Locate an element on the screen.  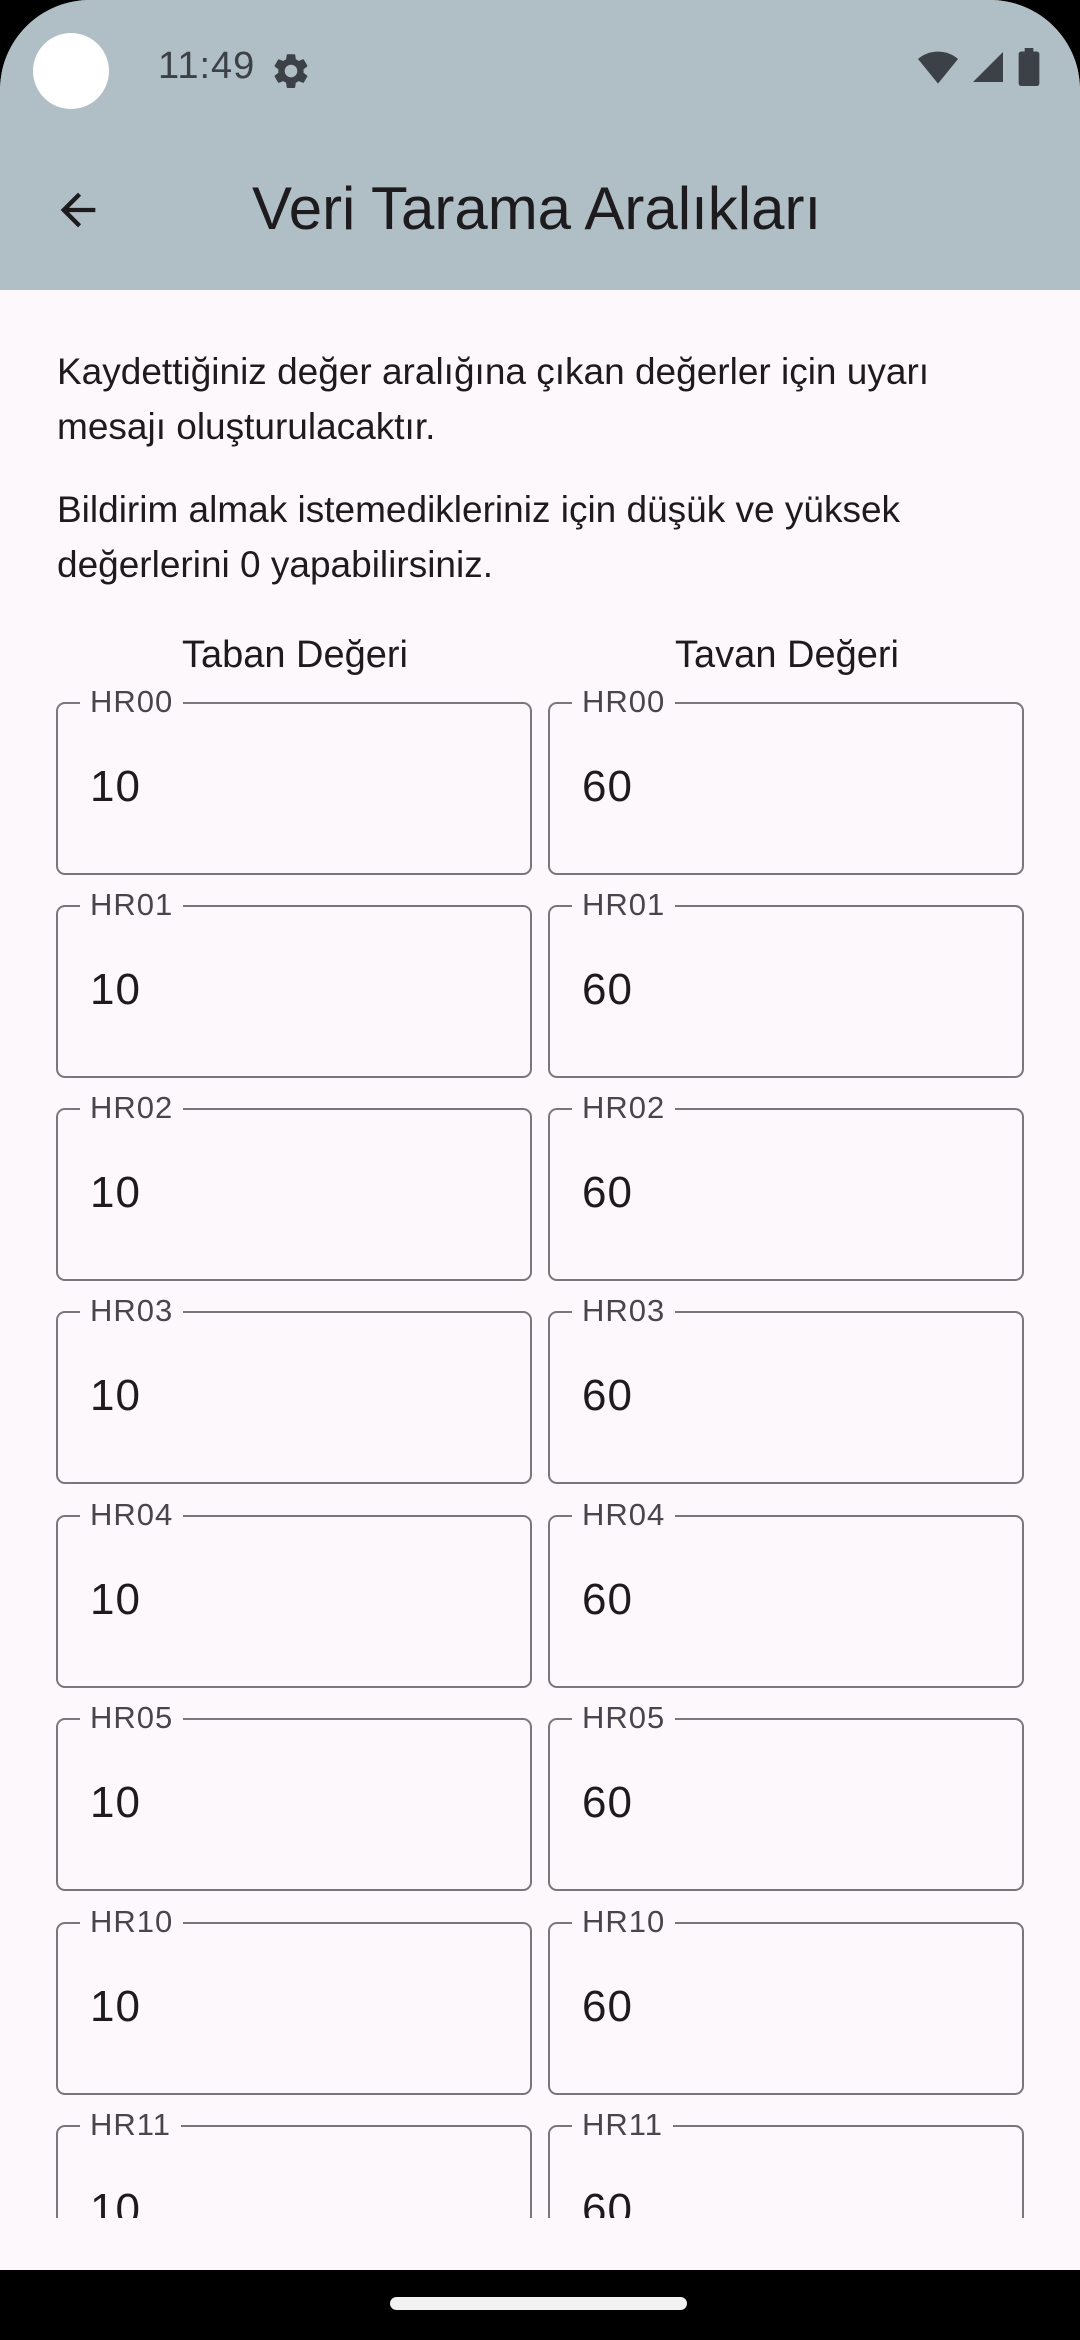
min-field-hr04: HR04 is located at coordinates (294, 1592).